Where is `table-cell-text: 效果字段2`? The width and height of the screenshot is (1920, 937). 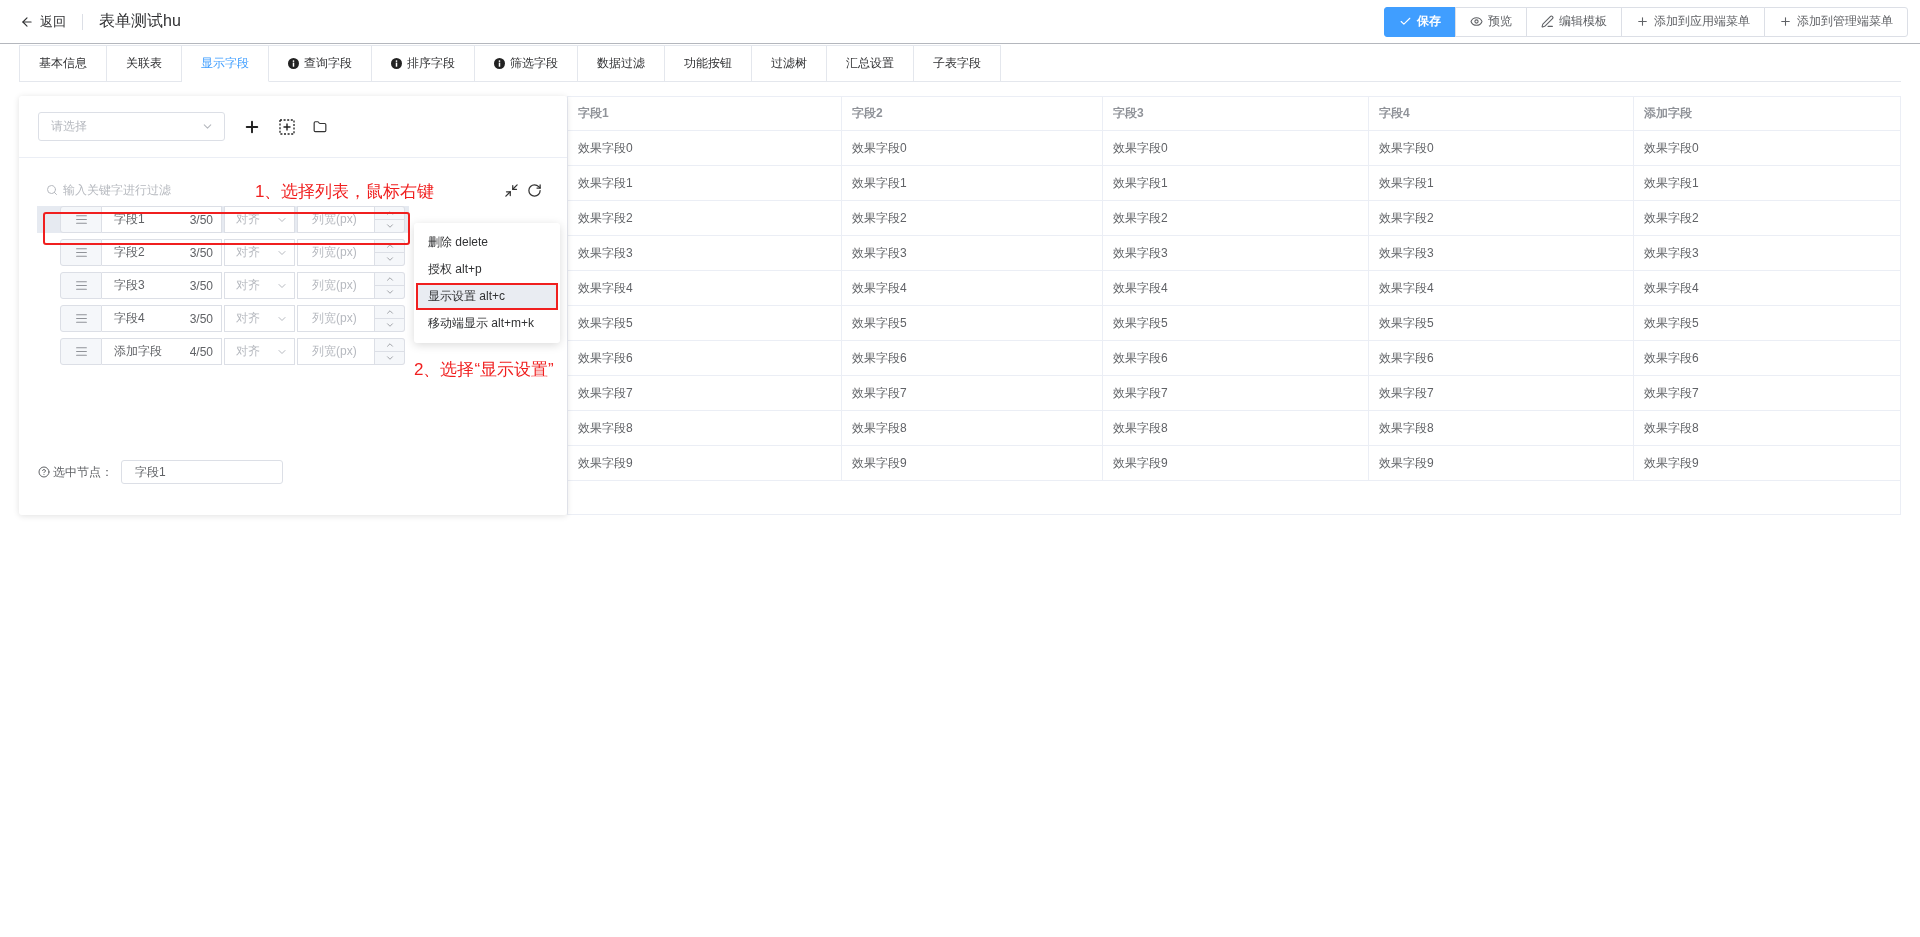
table-cell-text: 效果字段2 is located at coordinates (605, 218).